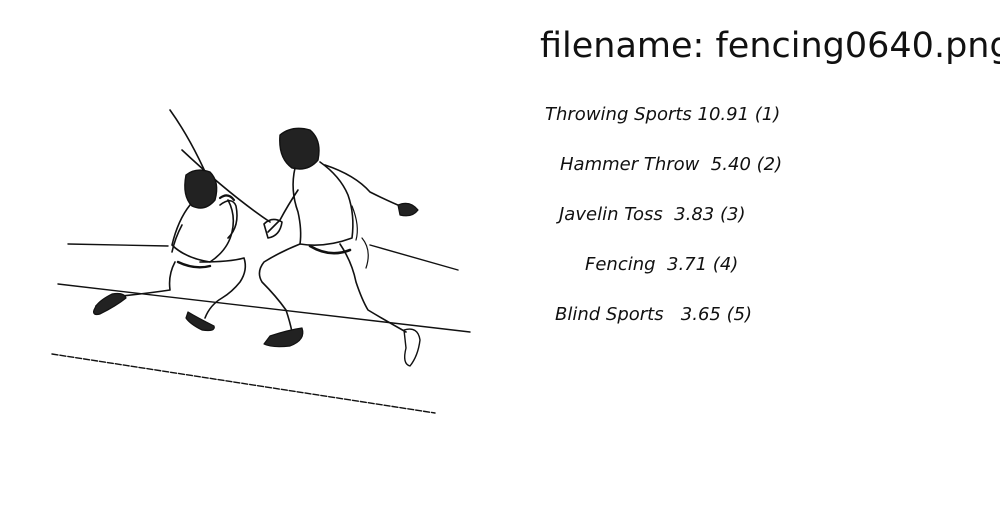 The image size is (1000, 520). What do you see at coordinates (662, 264) in the screenshot?
I see `result-item-4: Fencing 3.71 (4)` at bounding box center [662, 264].